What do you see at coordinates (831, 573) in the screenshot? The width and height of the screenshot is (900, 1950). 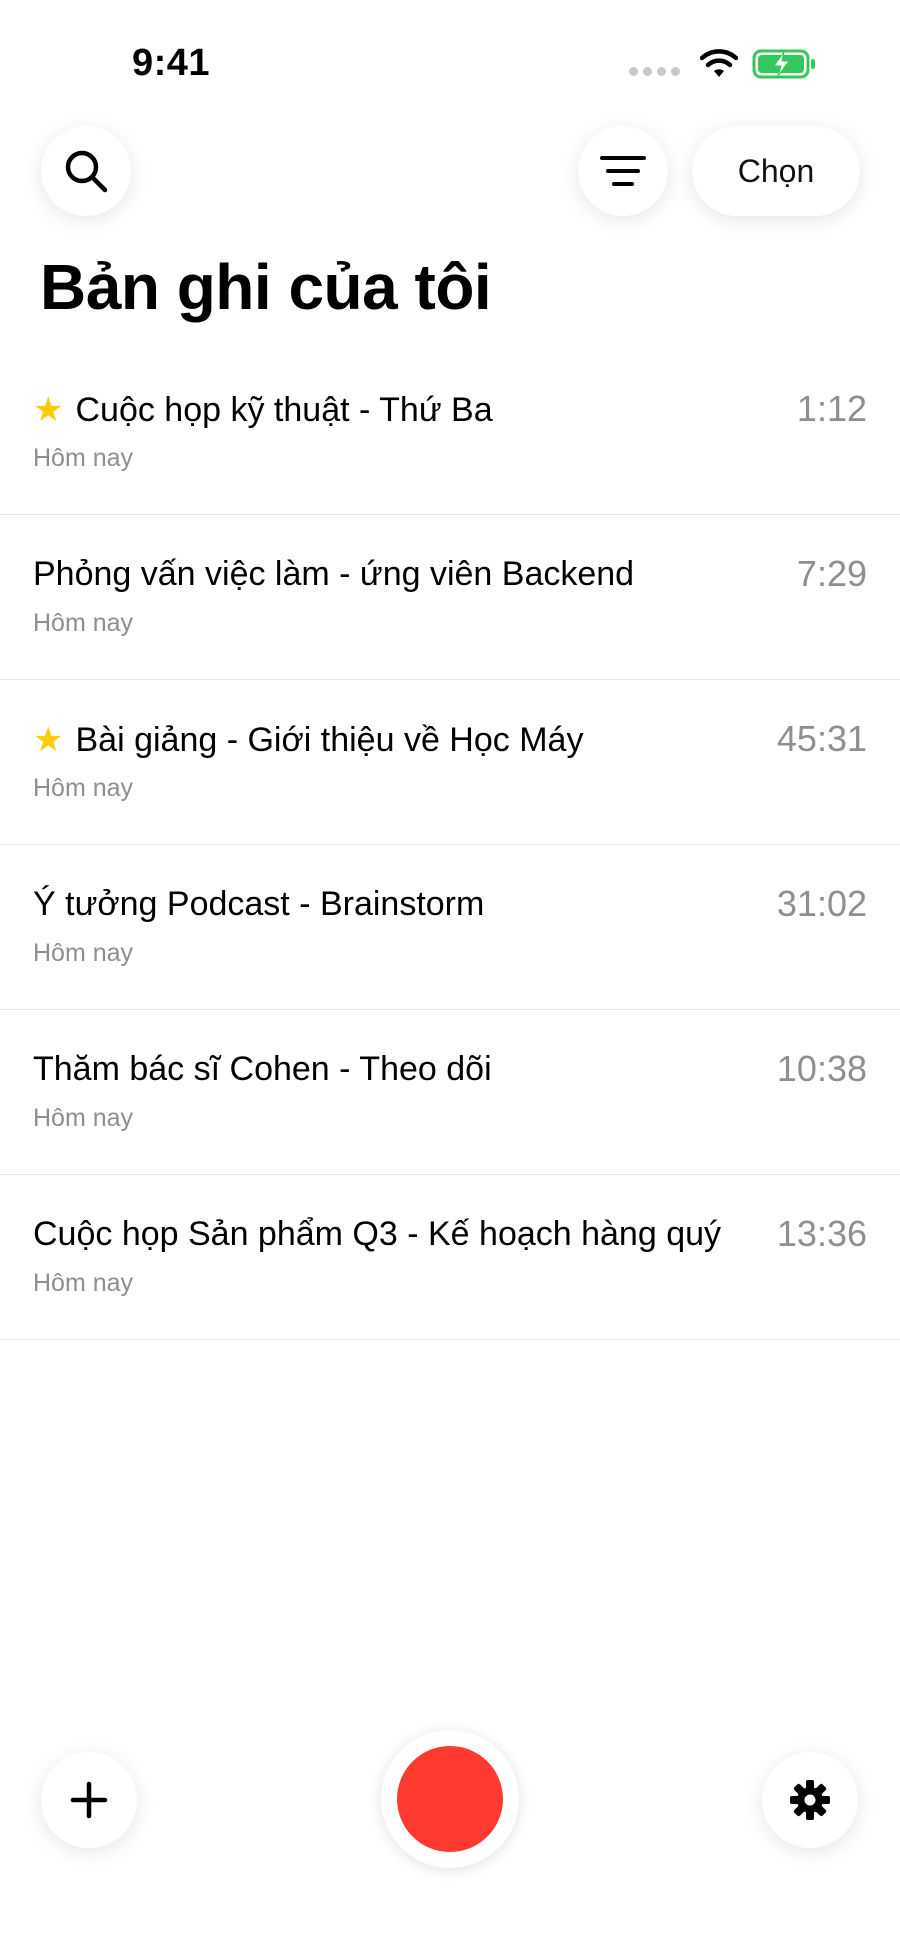 I see `recording-duration: 7:29` at bounding box center [831, 573].